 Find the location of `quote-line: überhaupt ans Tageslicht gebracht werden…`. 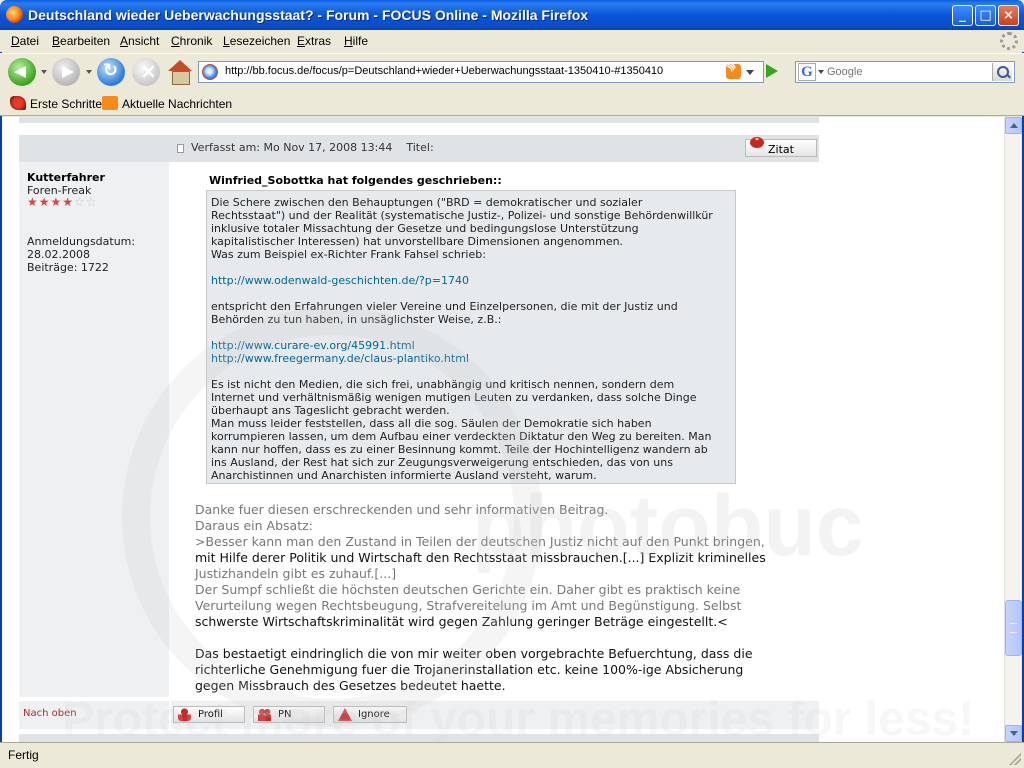

quote-line: überhaupt ans Tageslicht gebracht werden… is located at coordinates (330, 410).